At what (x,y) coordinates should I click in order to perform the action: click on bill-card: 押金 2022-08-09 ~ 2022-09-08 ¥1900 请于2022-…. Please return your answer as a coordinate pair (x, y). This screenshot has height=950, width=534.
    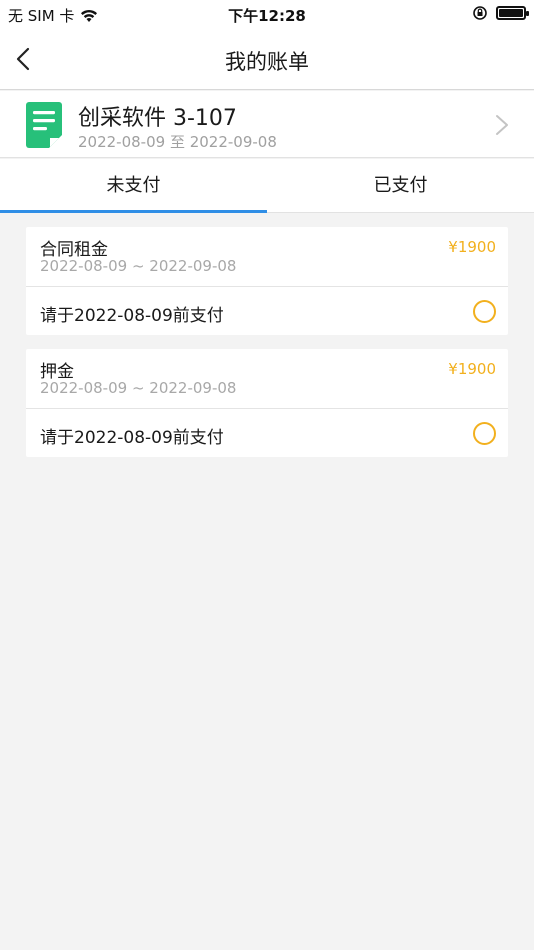
    Looking at the image, I should click on (267, 403).